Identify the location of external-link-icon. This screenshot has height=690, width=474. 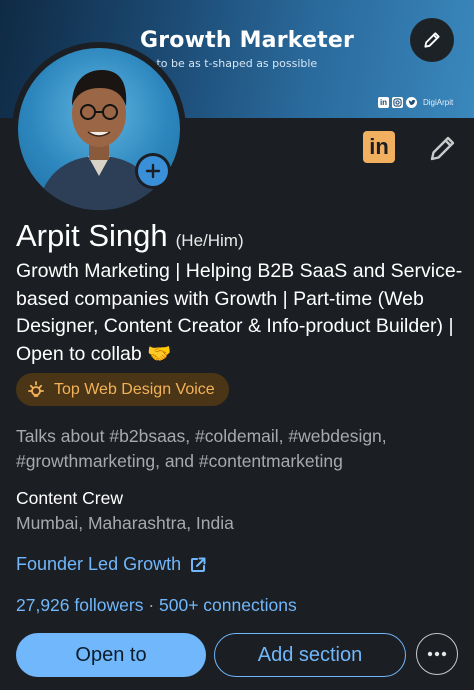
(198, 564).